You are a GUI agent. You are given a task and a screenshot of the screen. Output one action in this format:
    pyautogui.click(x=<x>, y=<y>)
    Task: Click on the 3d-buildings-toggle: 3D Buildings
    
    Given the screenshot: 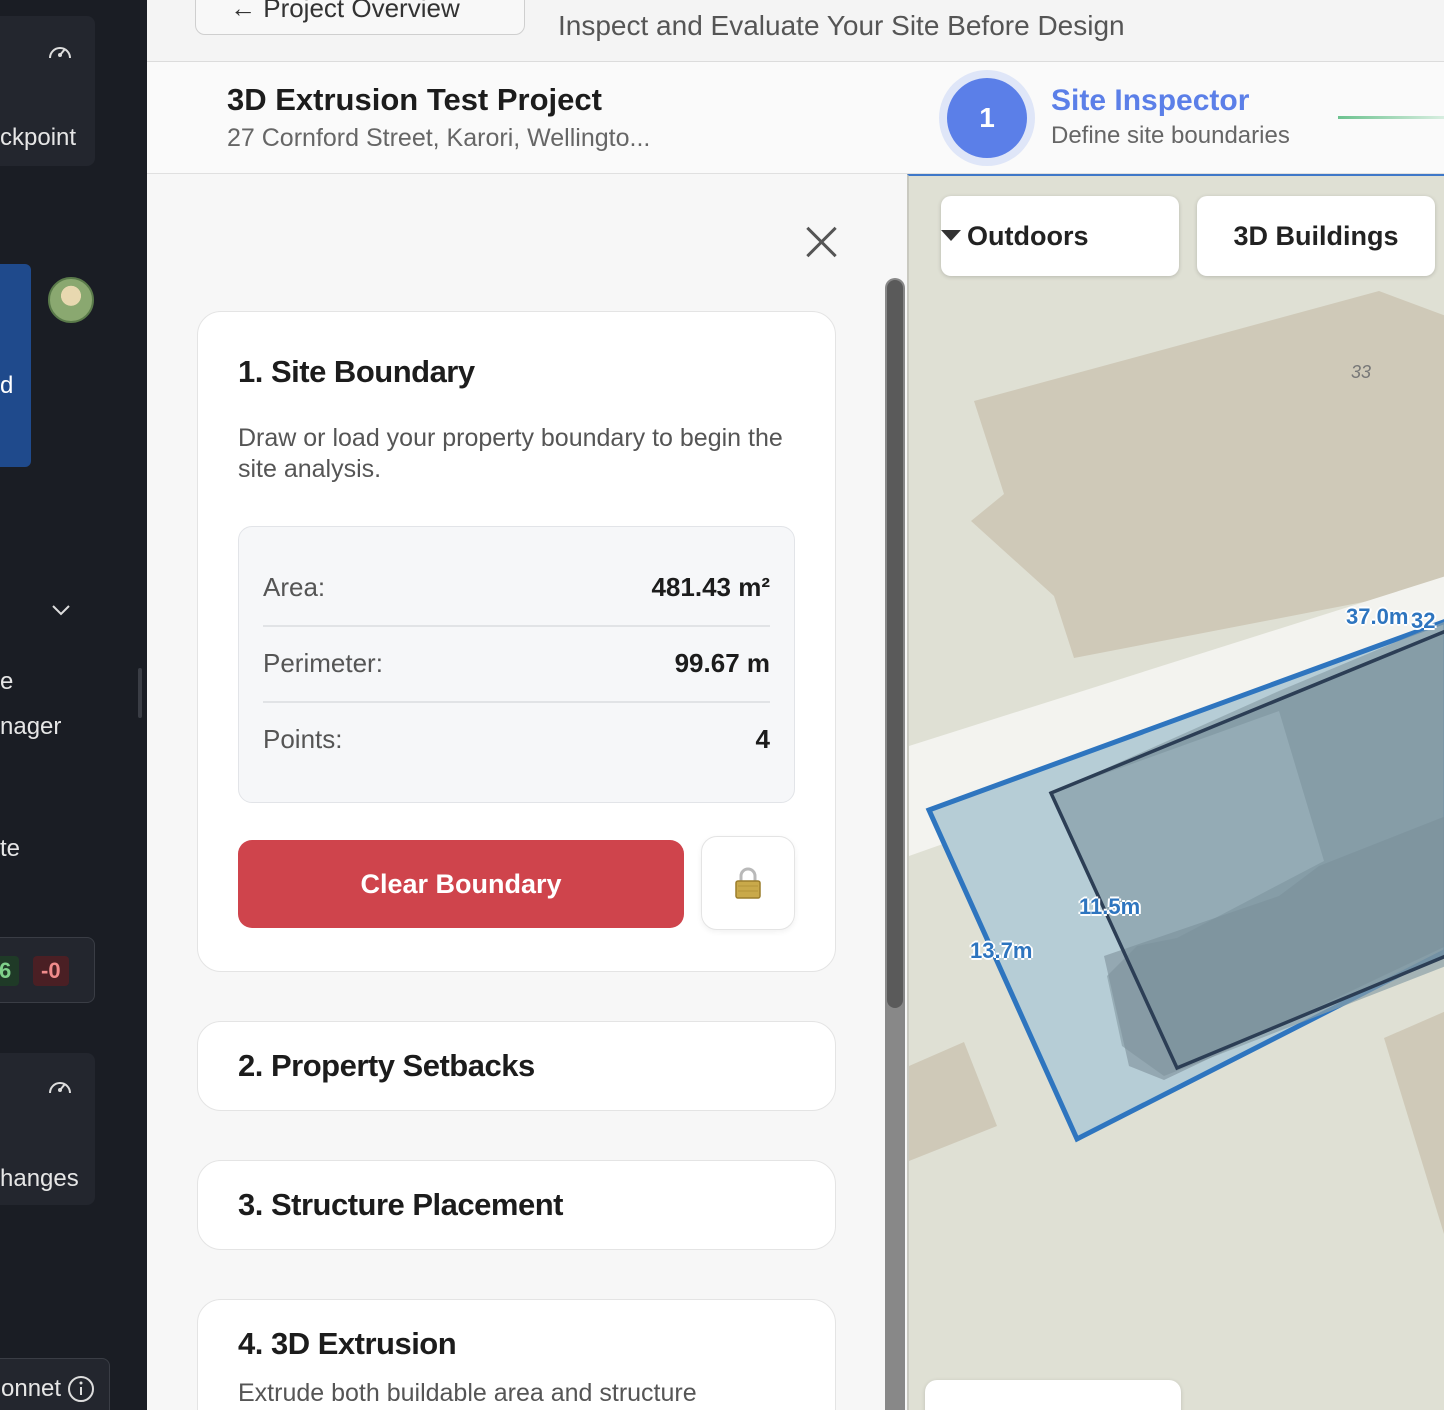 What is the action you would take?
    pyautogui.click(x=1316, y=236)
    